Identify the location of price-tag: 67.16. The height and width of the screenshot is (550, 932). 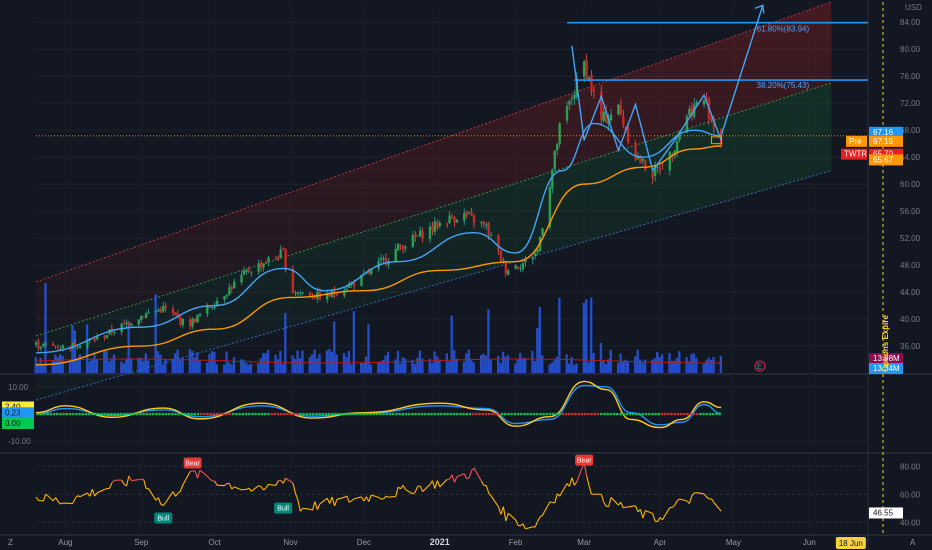
(883, 132).